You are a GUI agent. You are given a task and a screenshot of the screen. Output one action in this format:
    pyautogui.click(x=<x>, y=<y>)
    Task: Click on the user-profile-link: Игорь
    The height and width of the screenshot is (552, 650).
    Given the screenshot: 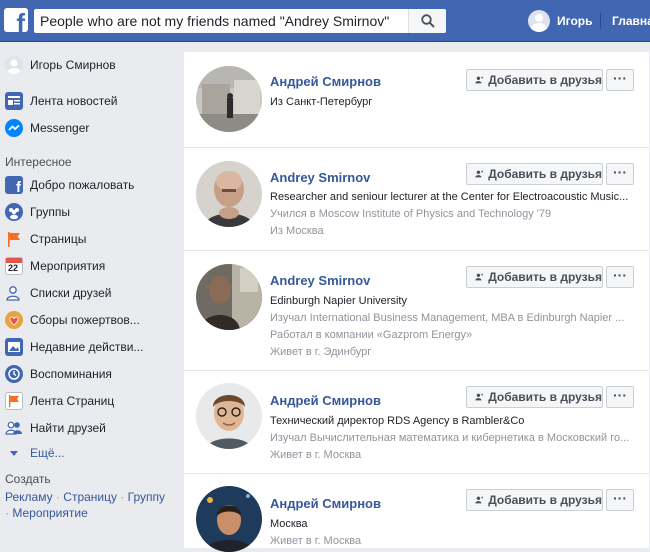 What is the action you would take?
    pyautogui.click(x=560, y=21)
    